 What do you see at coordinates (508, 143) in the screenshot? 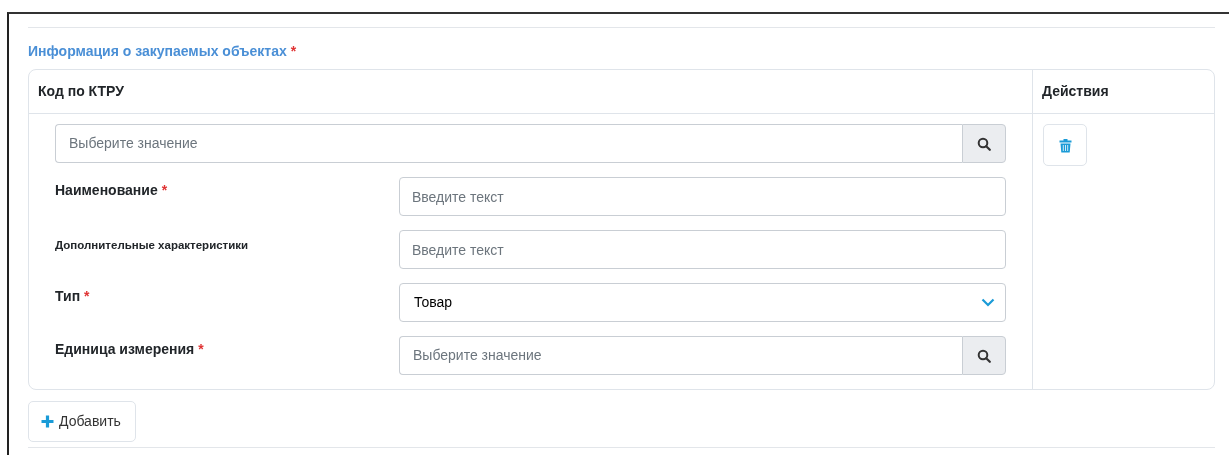
I see `ktru-field: Выберите значение` at bounding box center [508, 143].